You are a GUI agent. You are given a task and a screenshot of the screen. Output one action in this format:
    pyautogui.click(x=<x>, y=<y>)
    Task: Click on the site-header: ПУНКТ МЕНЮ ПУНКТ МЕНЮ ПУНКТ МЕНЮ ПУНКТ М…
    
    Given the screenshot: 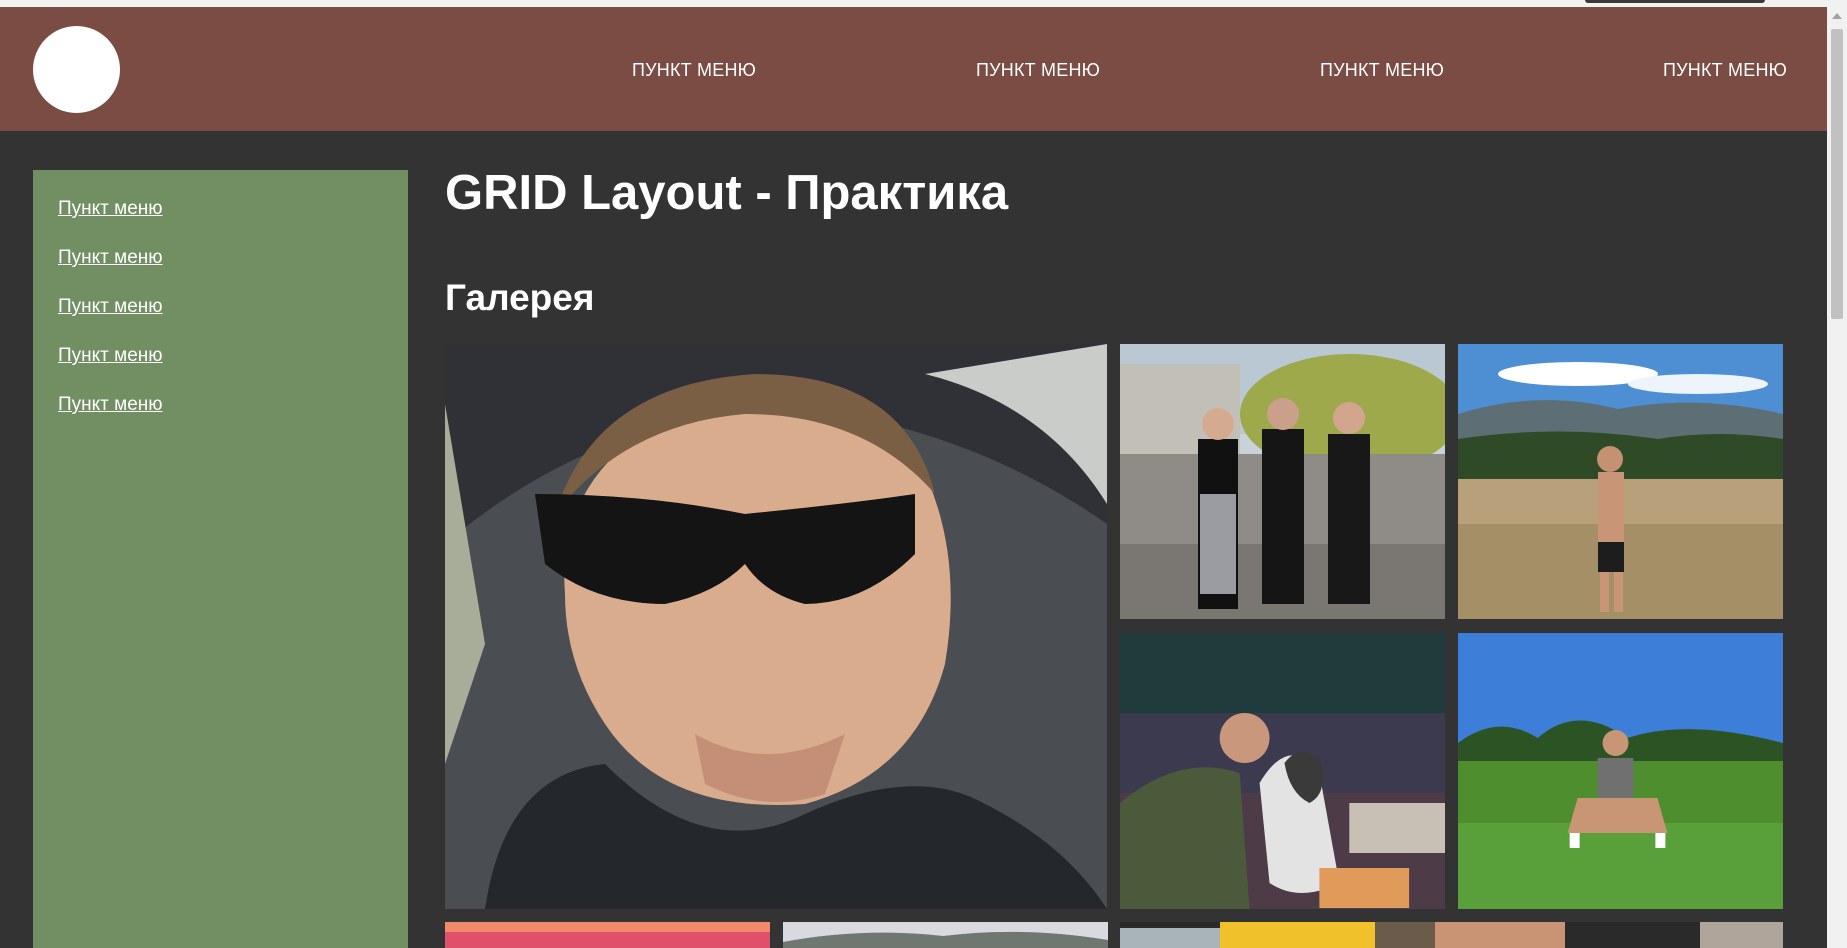 What is the action you would take?
    pyautogui.click(x=913, y=69)
    